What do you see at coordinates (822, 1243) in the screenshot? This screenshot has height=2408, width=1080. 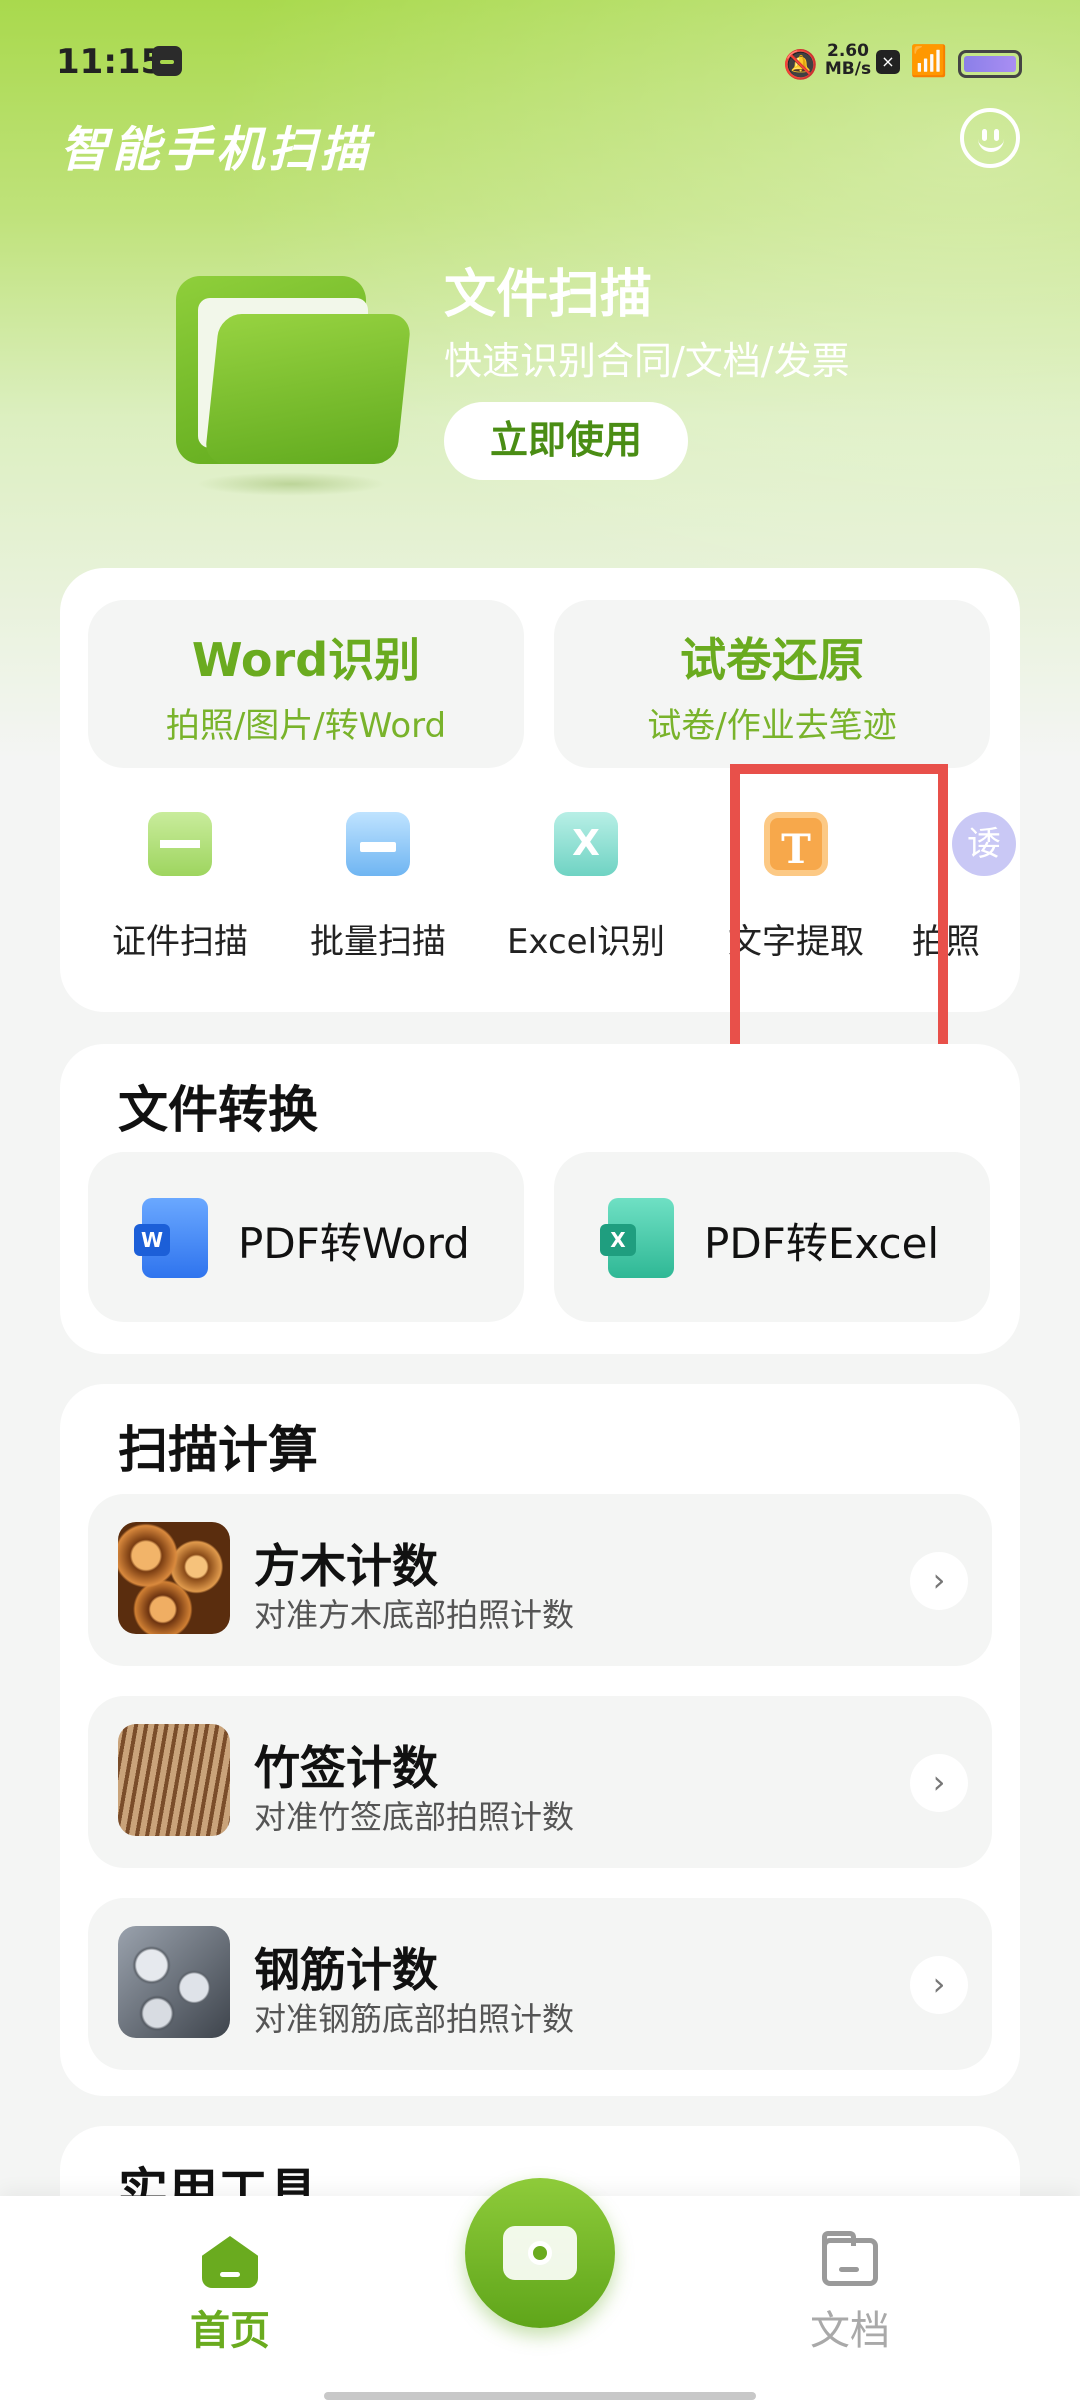 I see `convert-label: PDF转Excel` at bounding box center [822, 1243].